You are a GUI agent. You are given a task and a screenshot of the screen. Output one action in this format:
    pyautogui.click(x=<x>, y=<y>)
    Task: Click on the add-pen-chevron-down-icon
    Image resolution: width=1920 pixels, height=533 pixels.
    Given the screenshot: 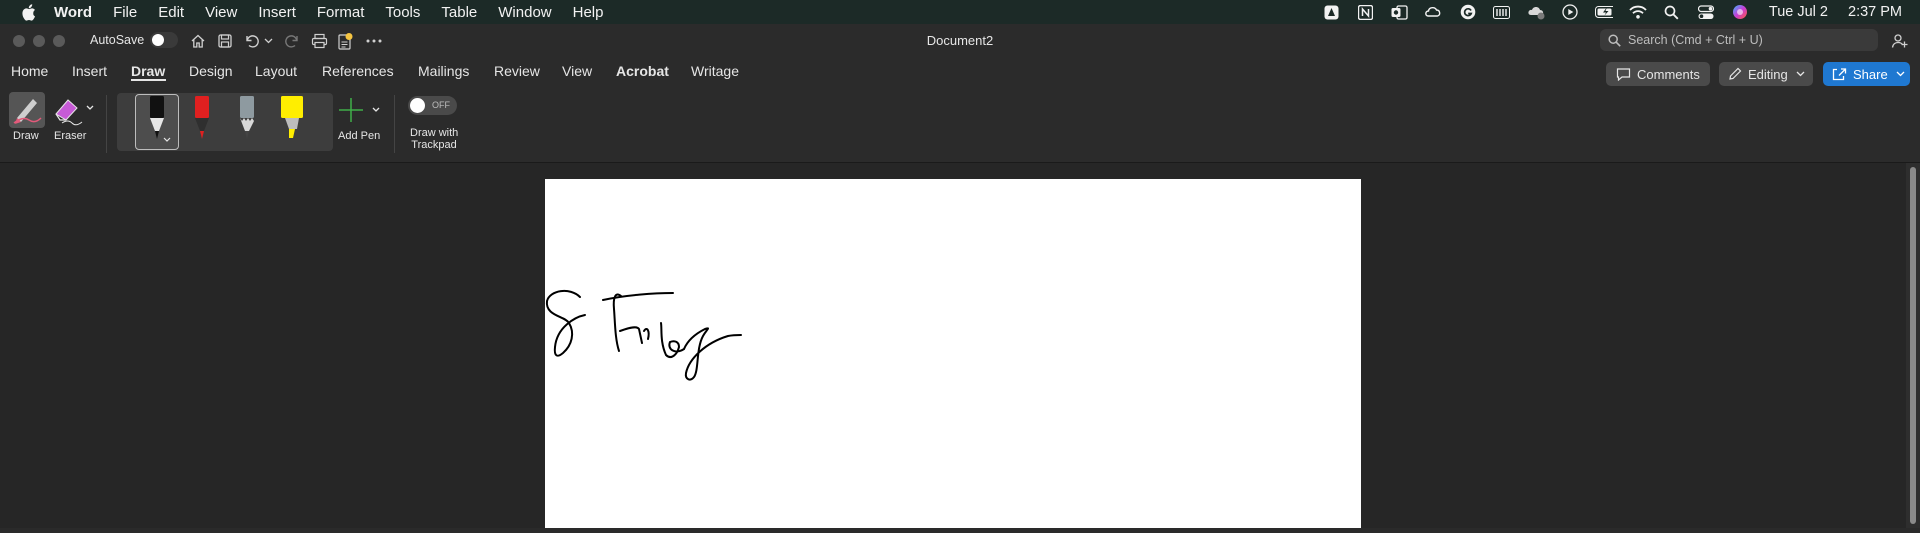 What is the action you would take?
    pyautogui.click(x=376, y=109)
    